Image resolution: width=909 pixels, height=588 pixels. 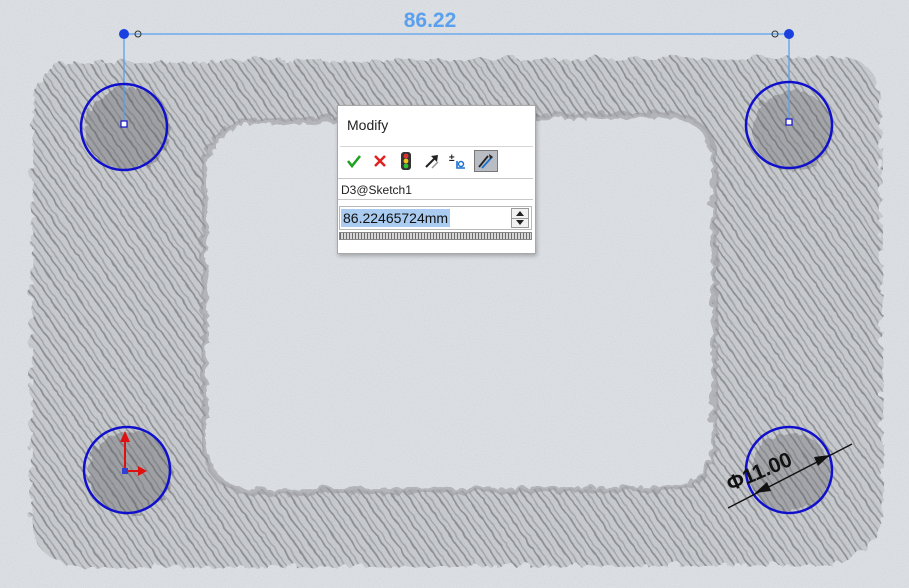 What do you see at coordinates (789, 34) in the screenshot?
I see `dimension-endpoint-right` at bounding box center [789, 34].